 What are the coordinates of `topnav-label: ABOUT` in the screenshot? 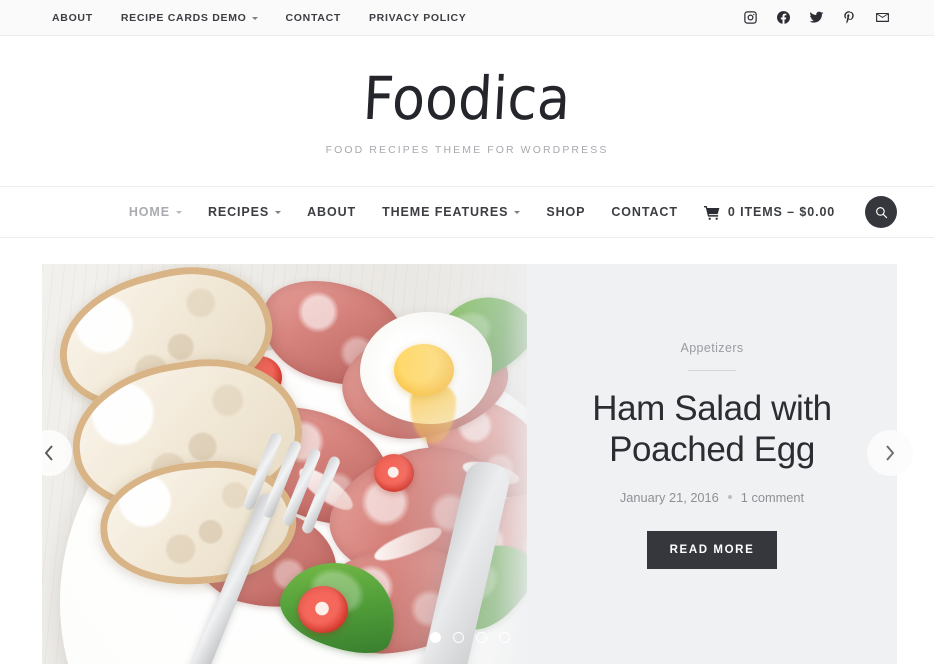 It's located at (72, 17).